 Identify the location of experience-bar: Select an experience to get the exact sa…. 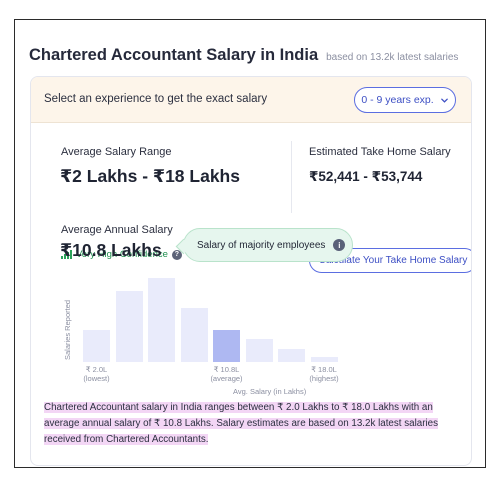
(251, 100).